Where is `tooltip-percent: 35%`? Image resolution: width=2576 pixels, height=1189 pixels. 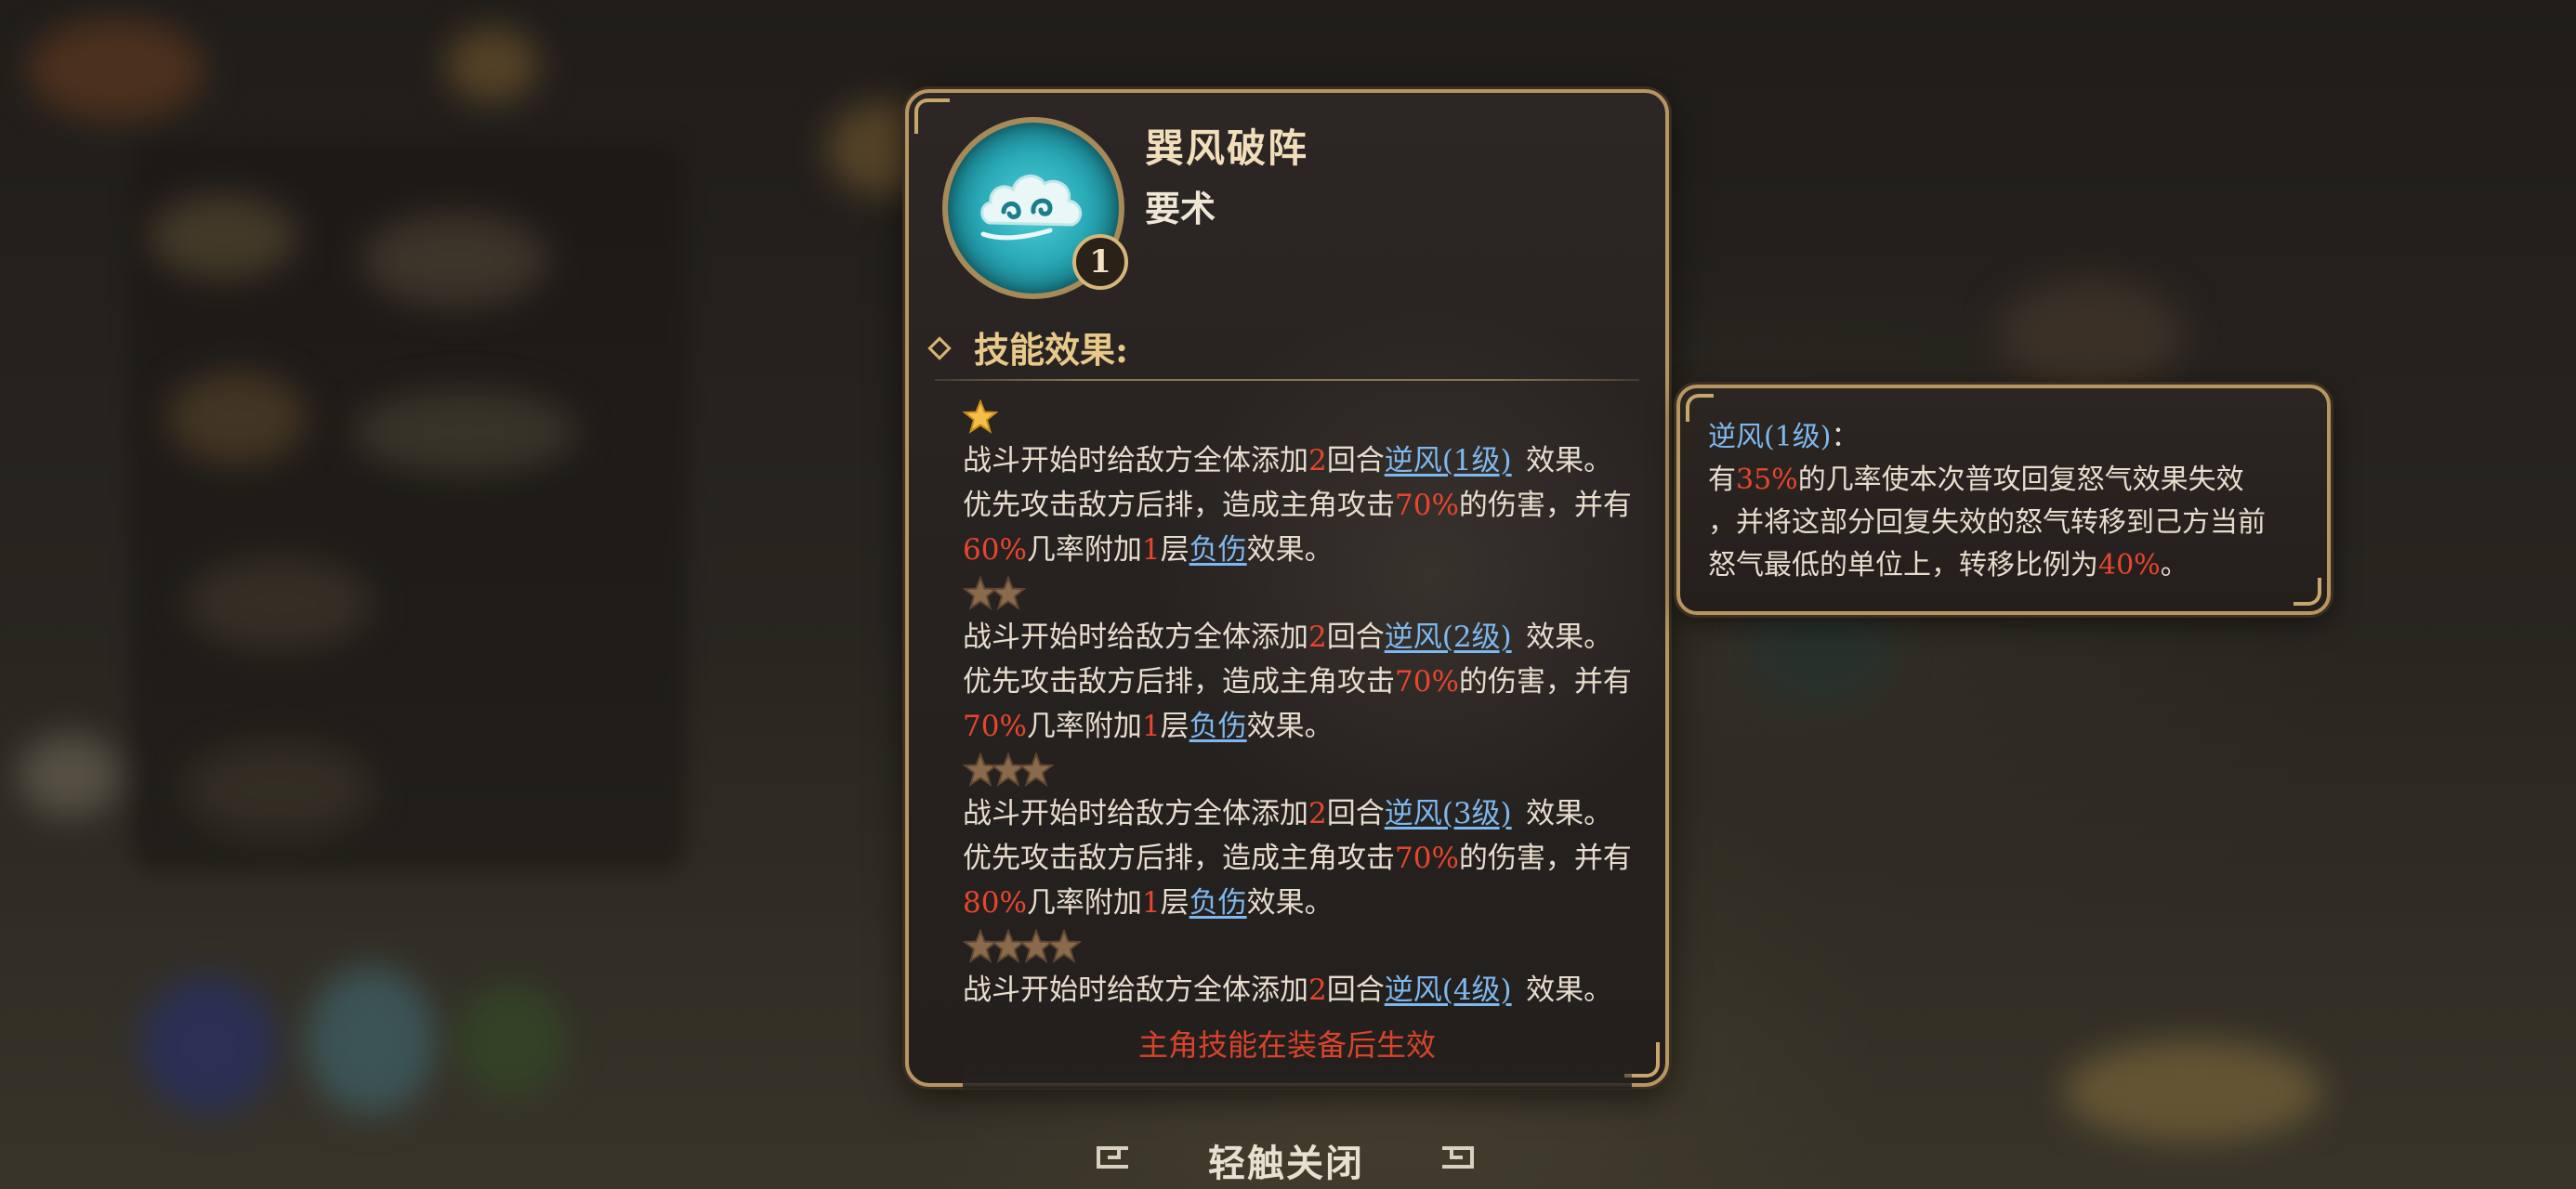
tooltip-percent: 35% is located at coordinates (1767, 480).